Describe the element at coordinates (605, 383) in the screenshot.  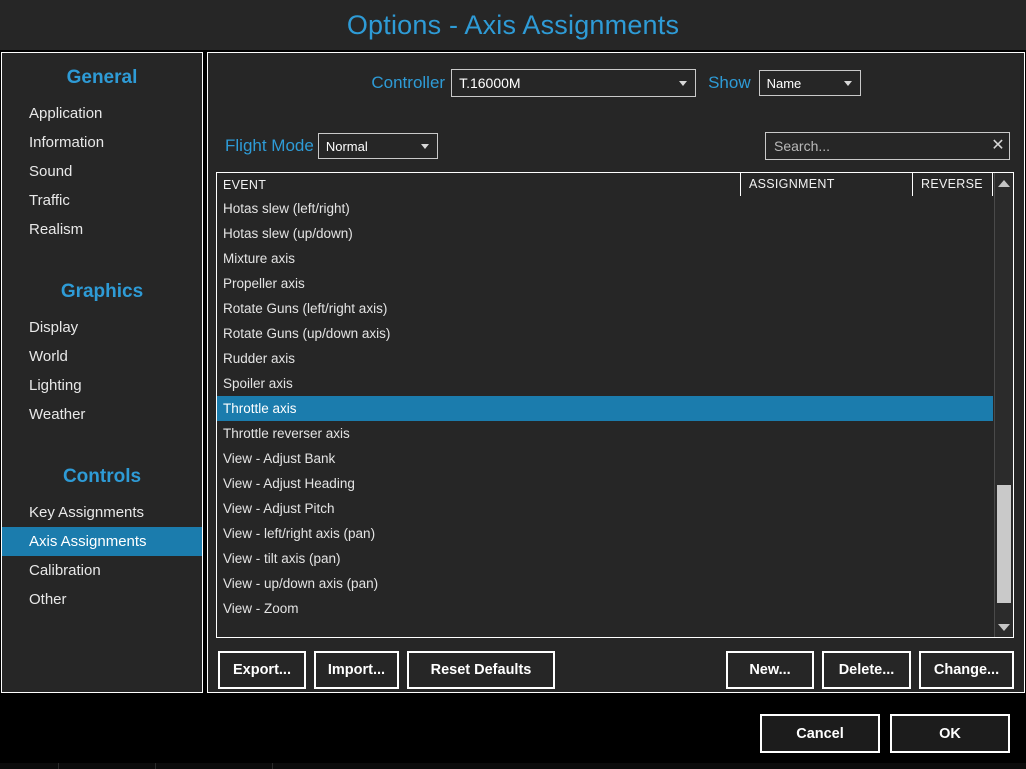
I see `table-row: Spoiler axis` at that location.